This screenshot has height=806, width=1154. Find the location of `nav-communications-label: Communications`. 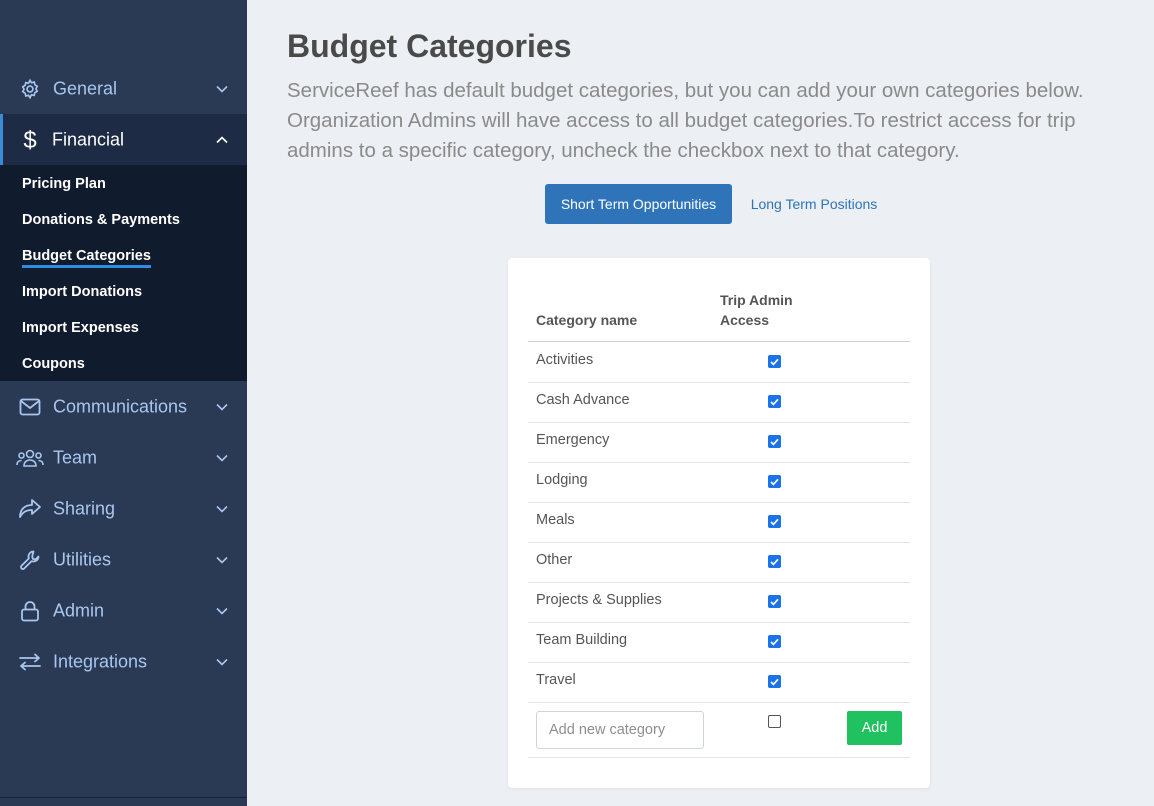

nav-communications-label: Communications is located at coordinates (120, 406).